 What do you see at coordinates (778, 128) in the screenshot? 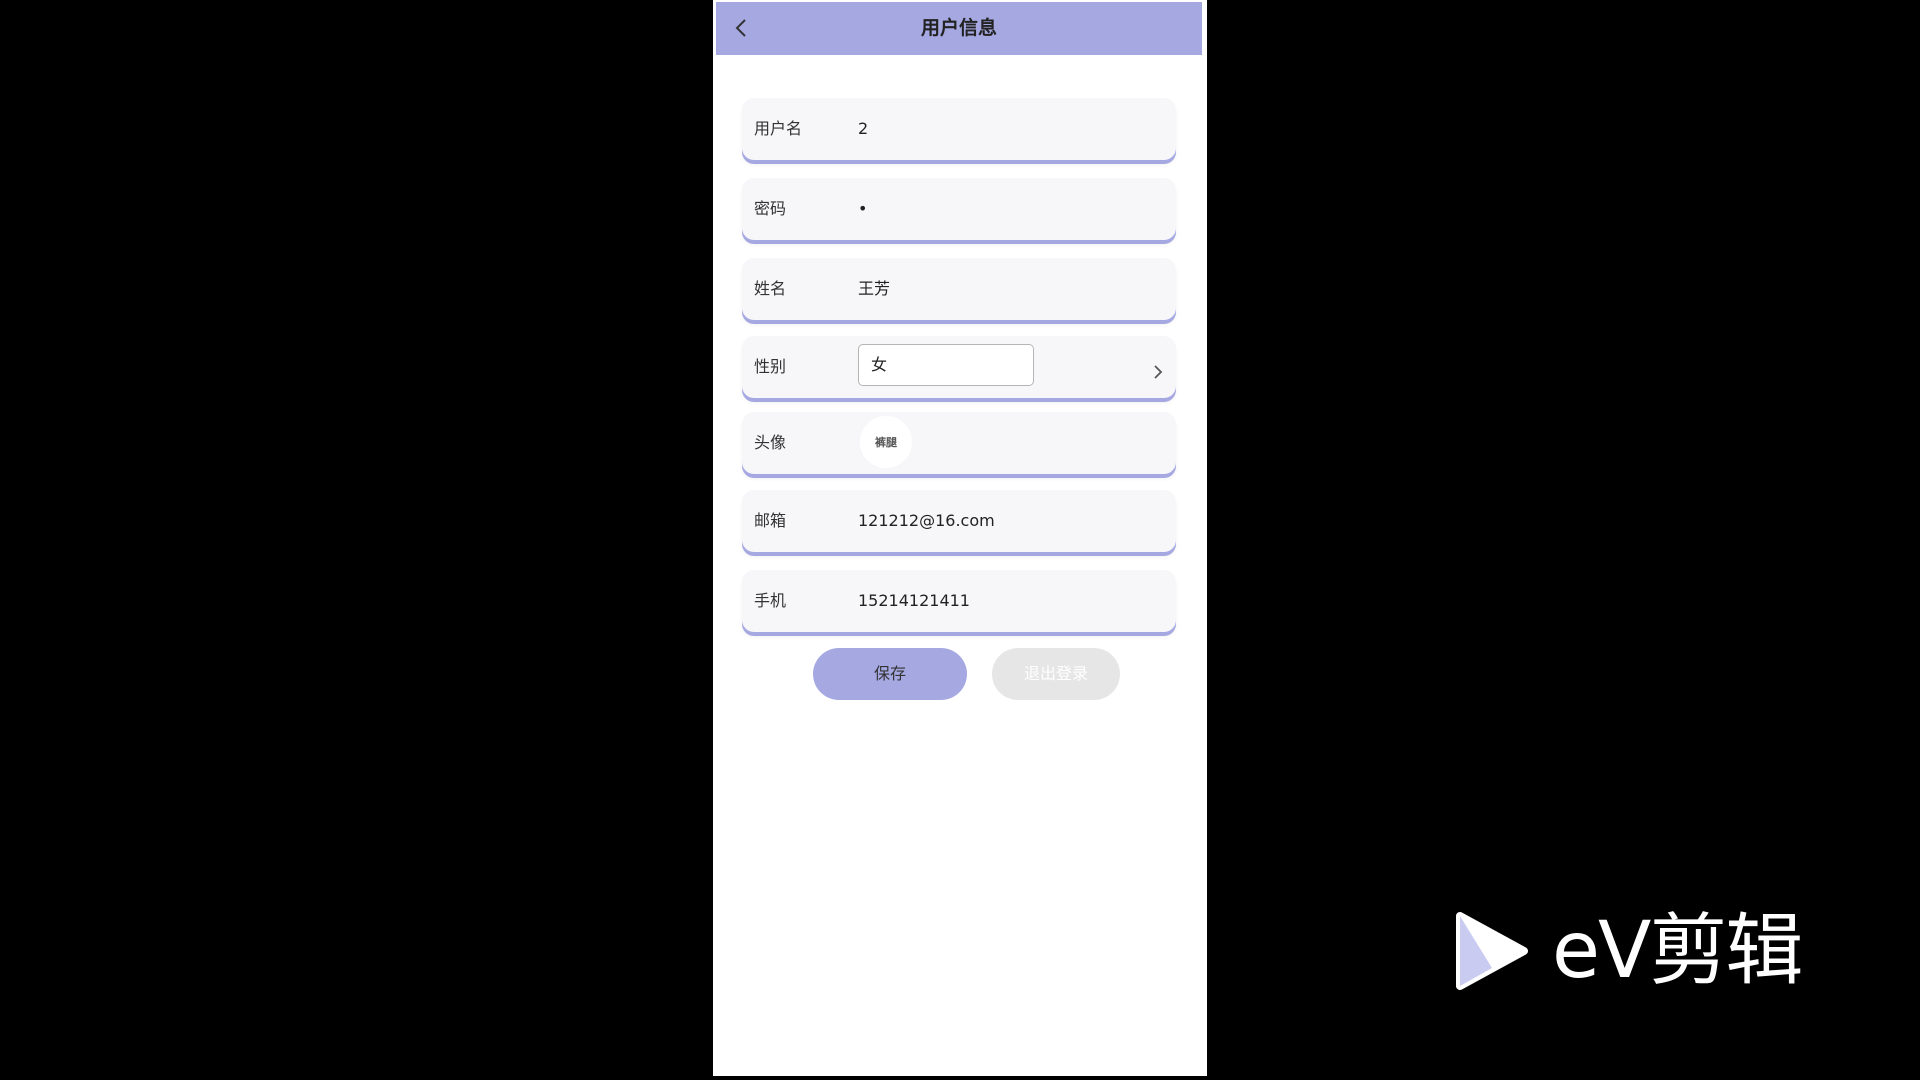
I see `username-label: 用户名` at bounding box center [778, 128].